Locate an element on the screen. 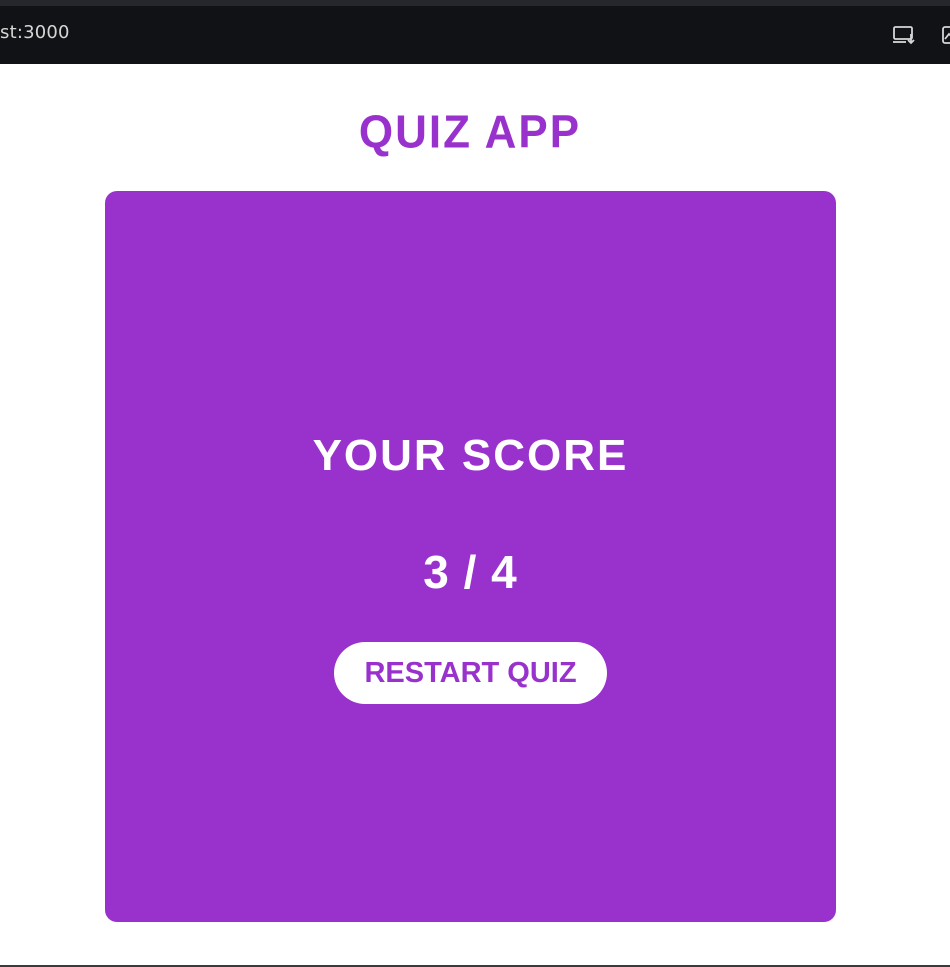 This screenshot has height=967, width=950. score-heading: YOUR SCORE is located at coordinates (470, 455).